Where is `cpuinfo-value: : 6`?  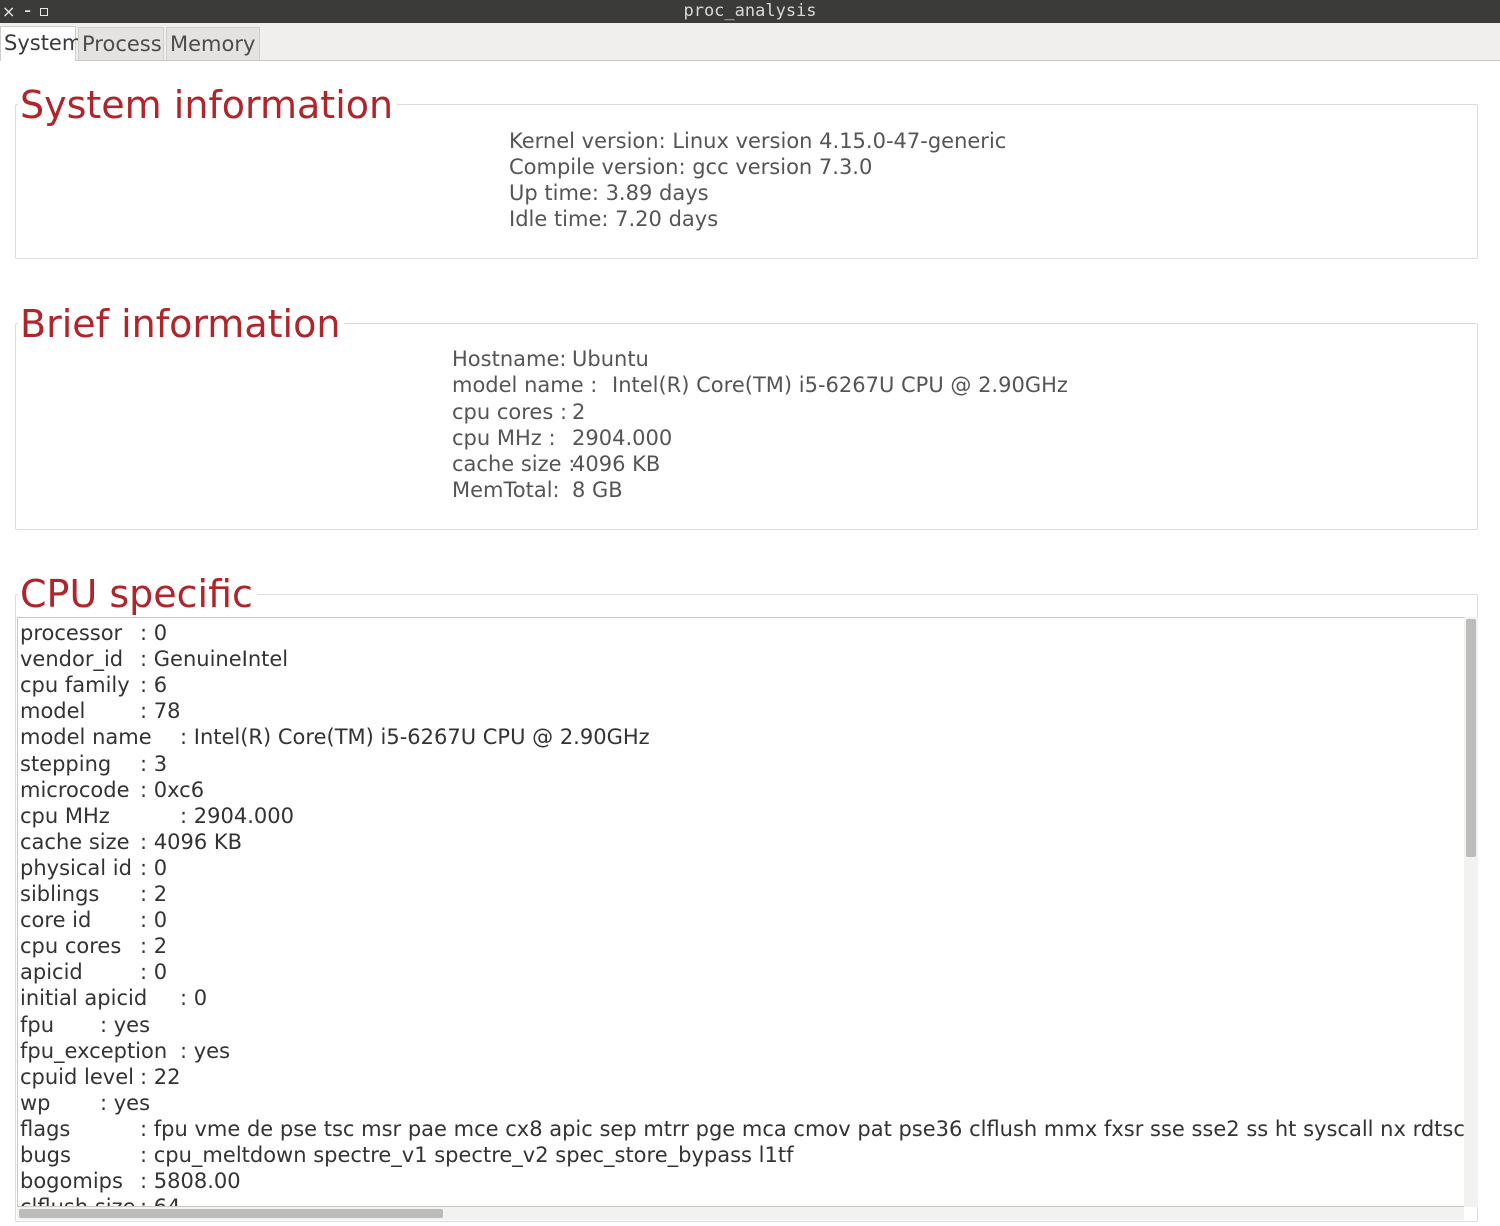
cpuinfo-value: : 6 is located at coordinates (154, 685).